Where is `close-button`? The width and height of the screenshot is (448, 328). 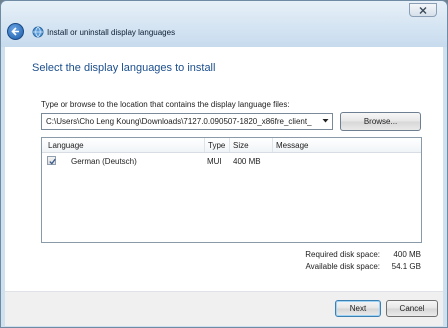 close-button is located at coordinates (423, 10).